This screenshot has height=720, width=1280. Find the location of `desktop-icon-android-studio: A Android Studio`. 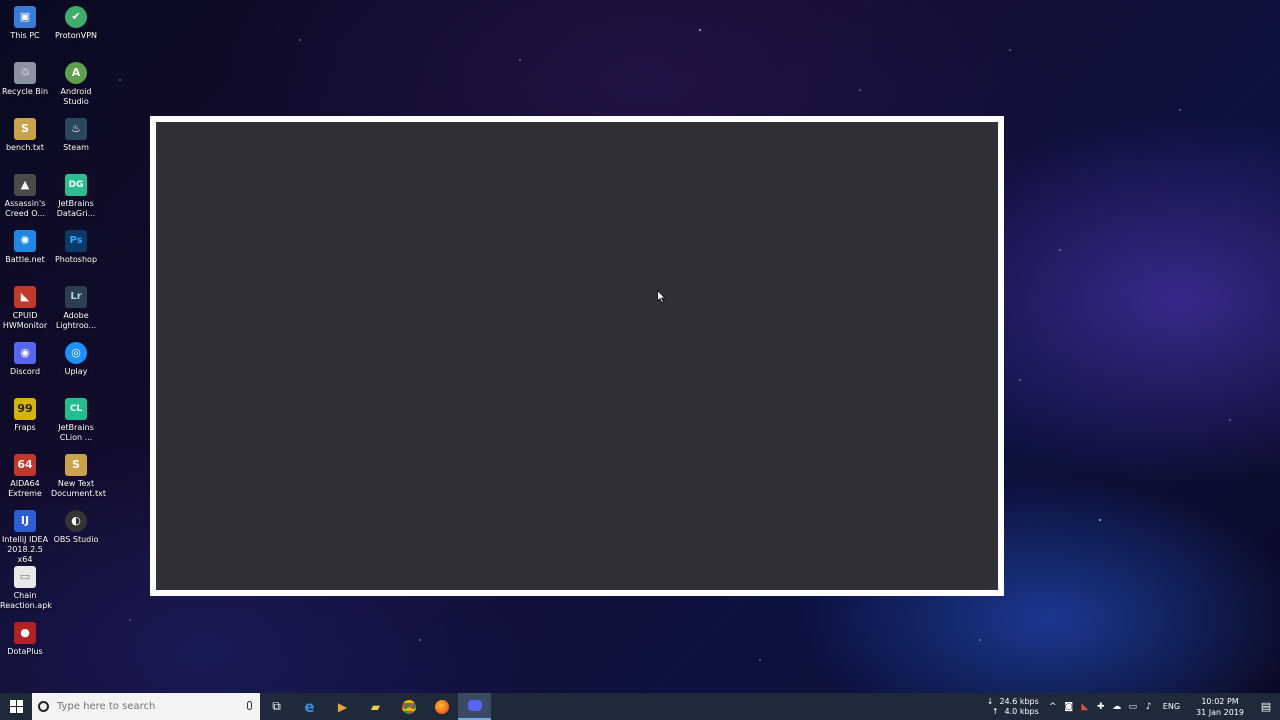

desktop-icon-android-studio: A Android Studio is located at coordinates (76, 82).